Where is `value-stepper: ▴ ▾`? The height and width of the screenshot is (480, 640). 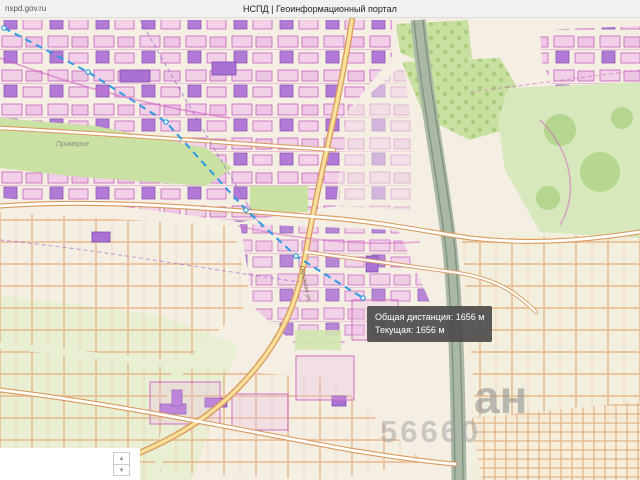
value-stepper: ▴ ▾ is located at coordinates (121, 464).